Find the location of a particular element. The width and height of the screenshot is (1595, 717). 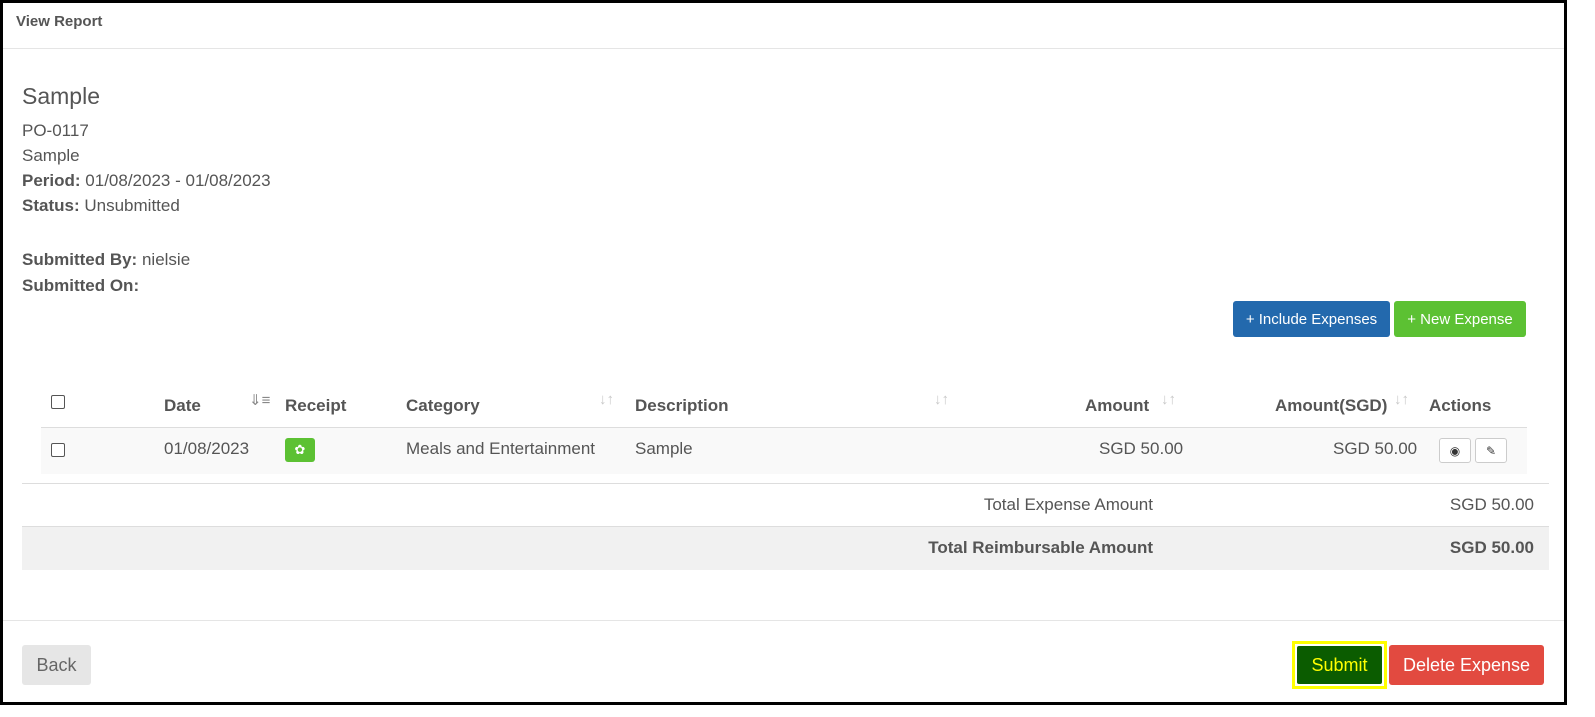

submitted-by-value: nielsie is located at coordinates (166, 259).